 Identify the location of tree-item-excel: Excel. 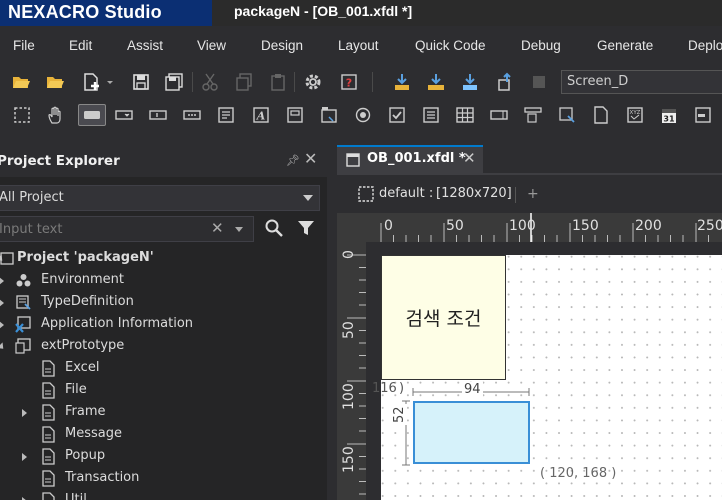
(163, 368).